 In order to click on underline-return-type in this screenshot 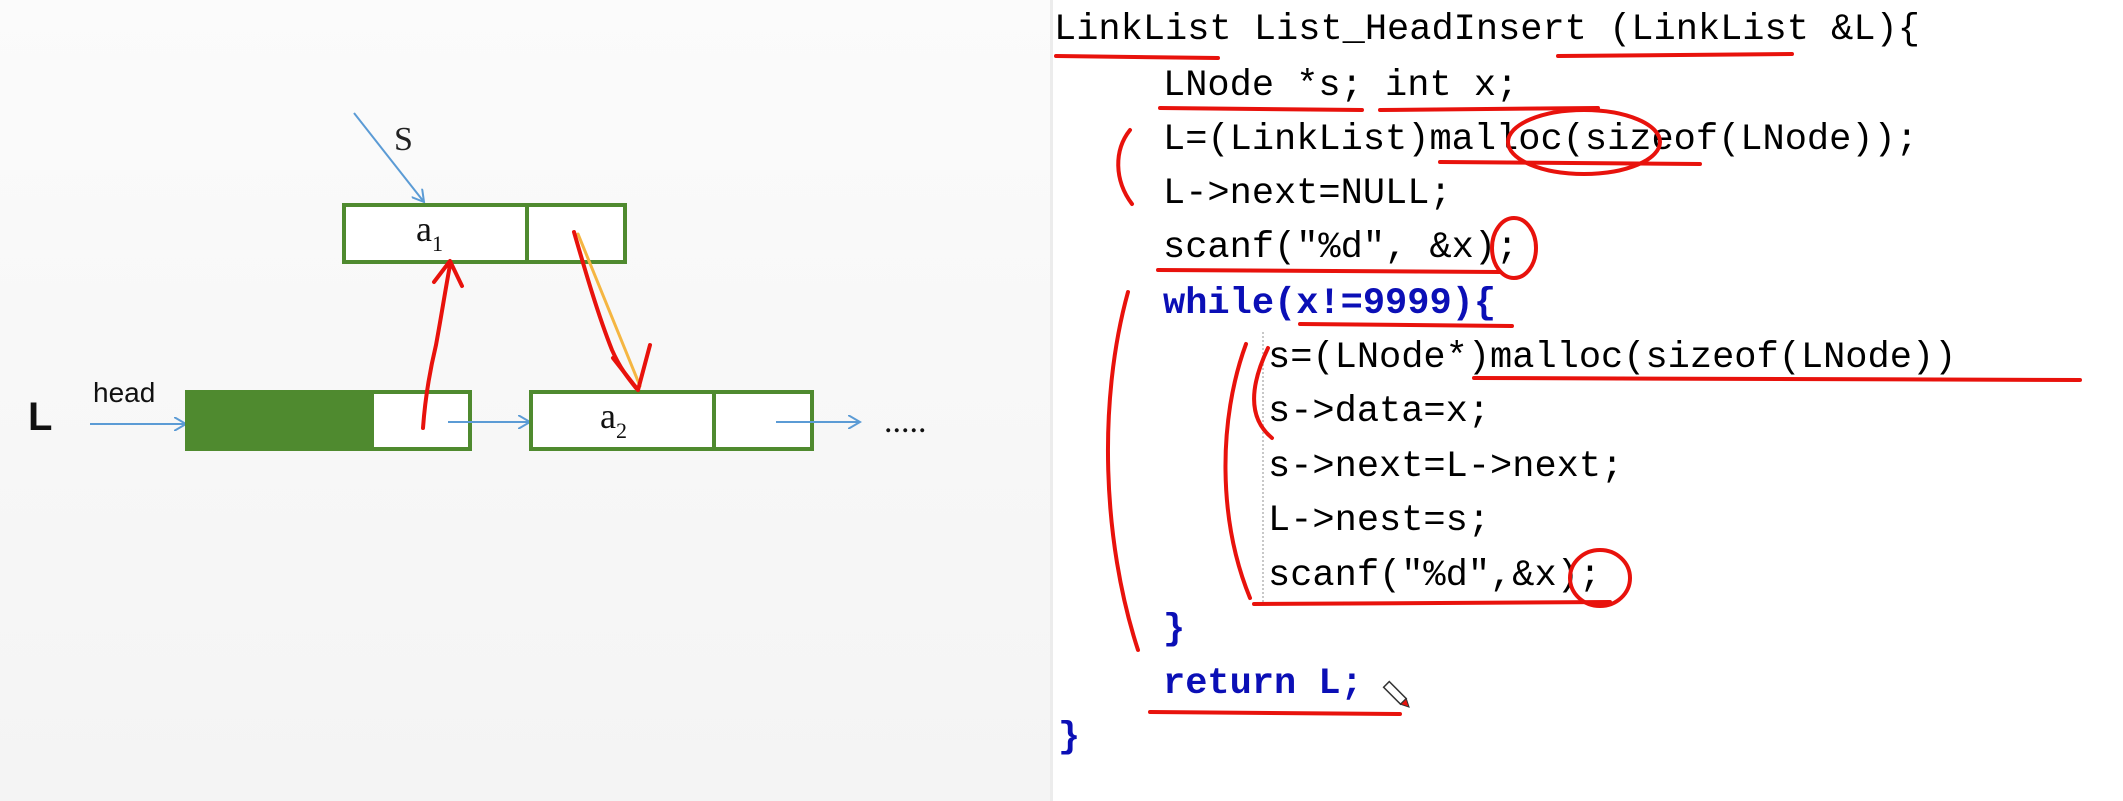, I will do `click(1137, 57)`.